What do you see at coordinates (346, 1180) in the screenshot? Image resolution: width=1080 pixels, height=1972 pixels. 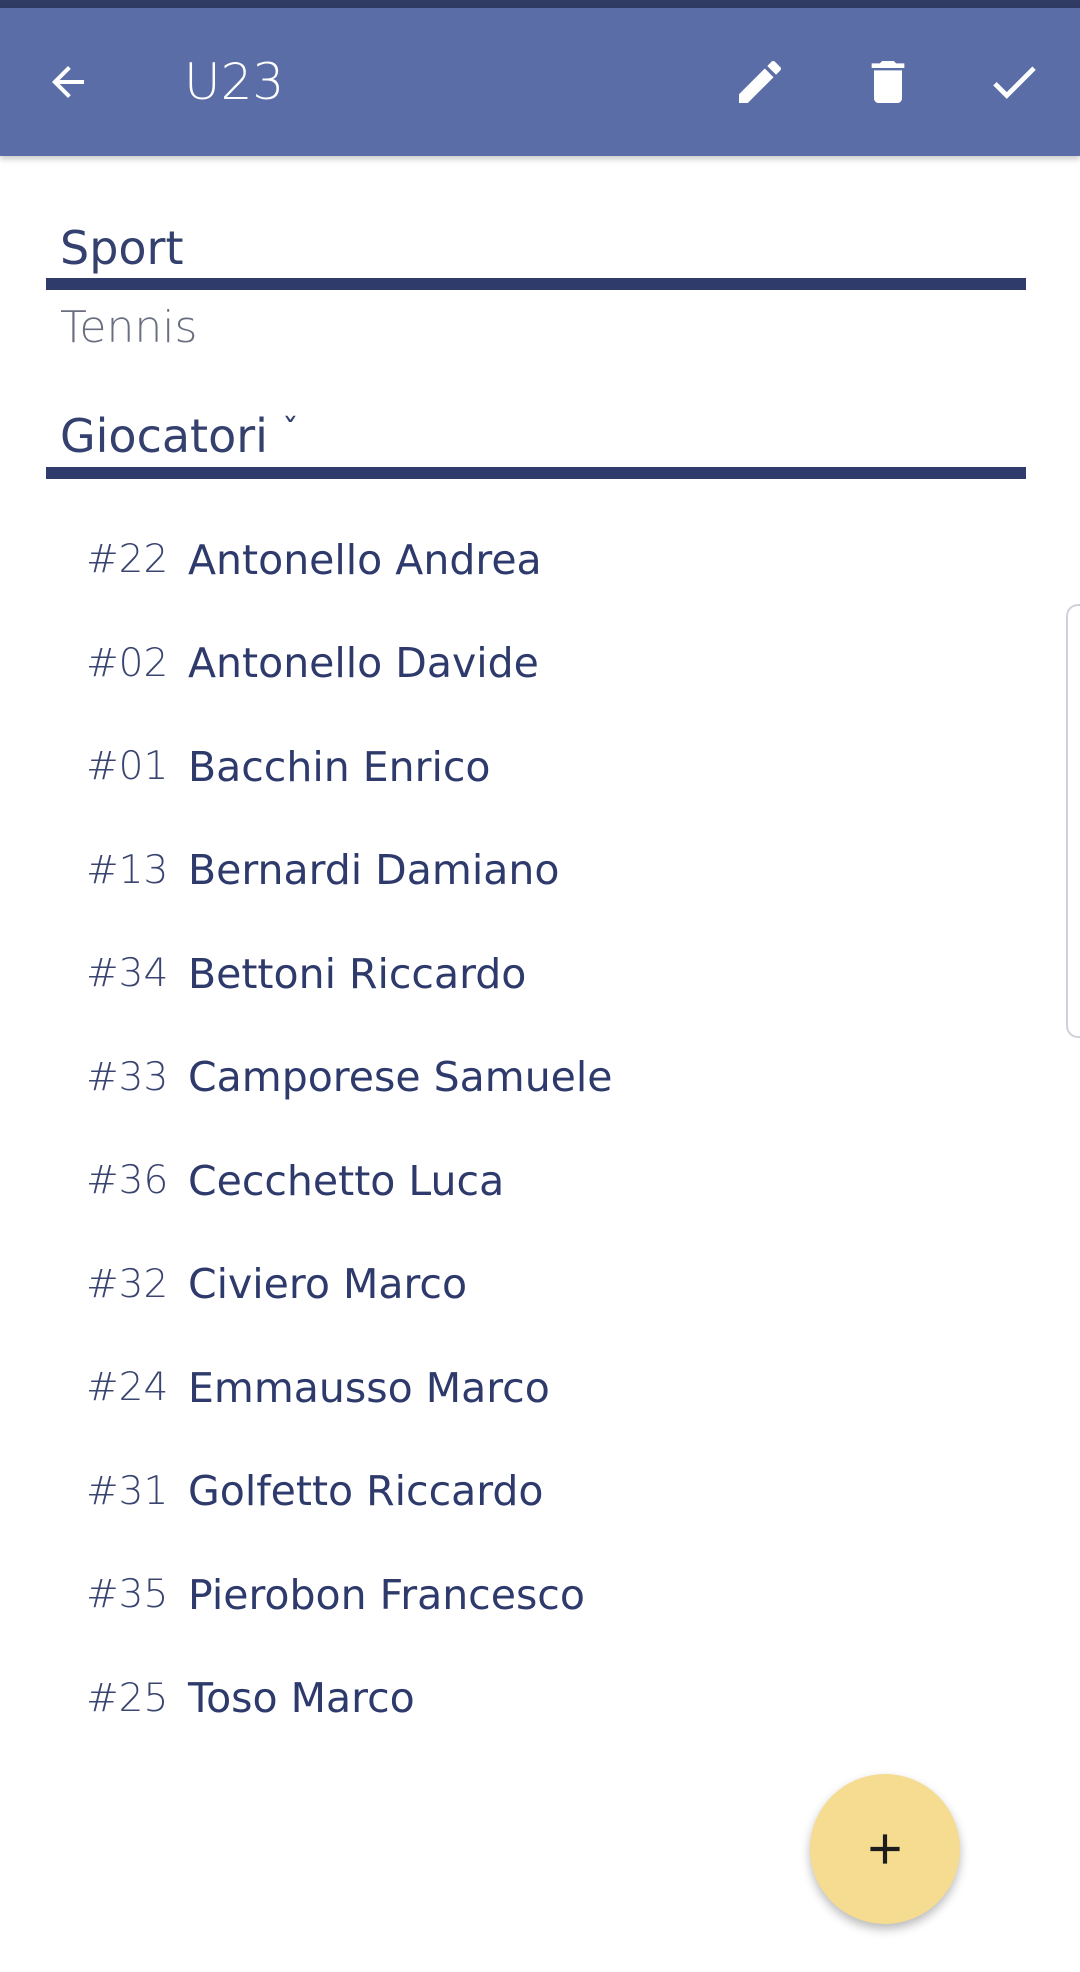 I see `player-name: Cecchetto Luca` at bounding box center [346, 1180].